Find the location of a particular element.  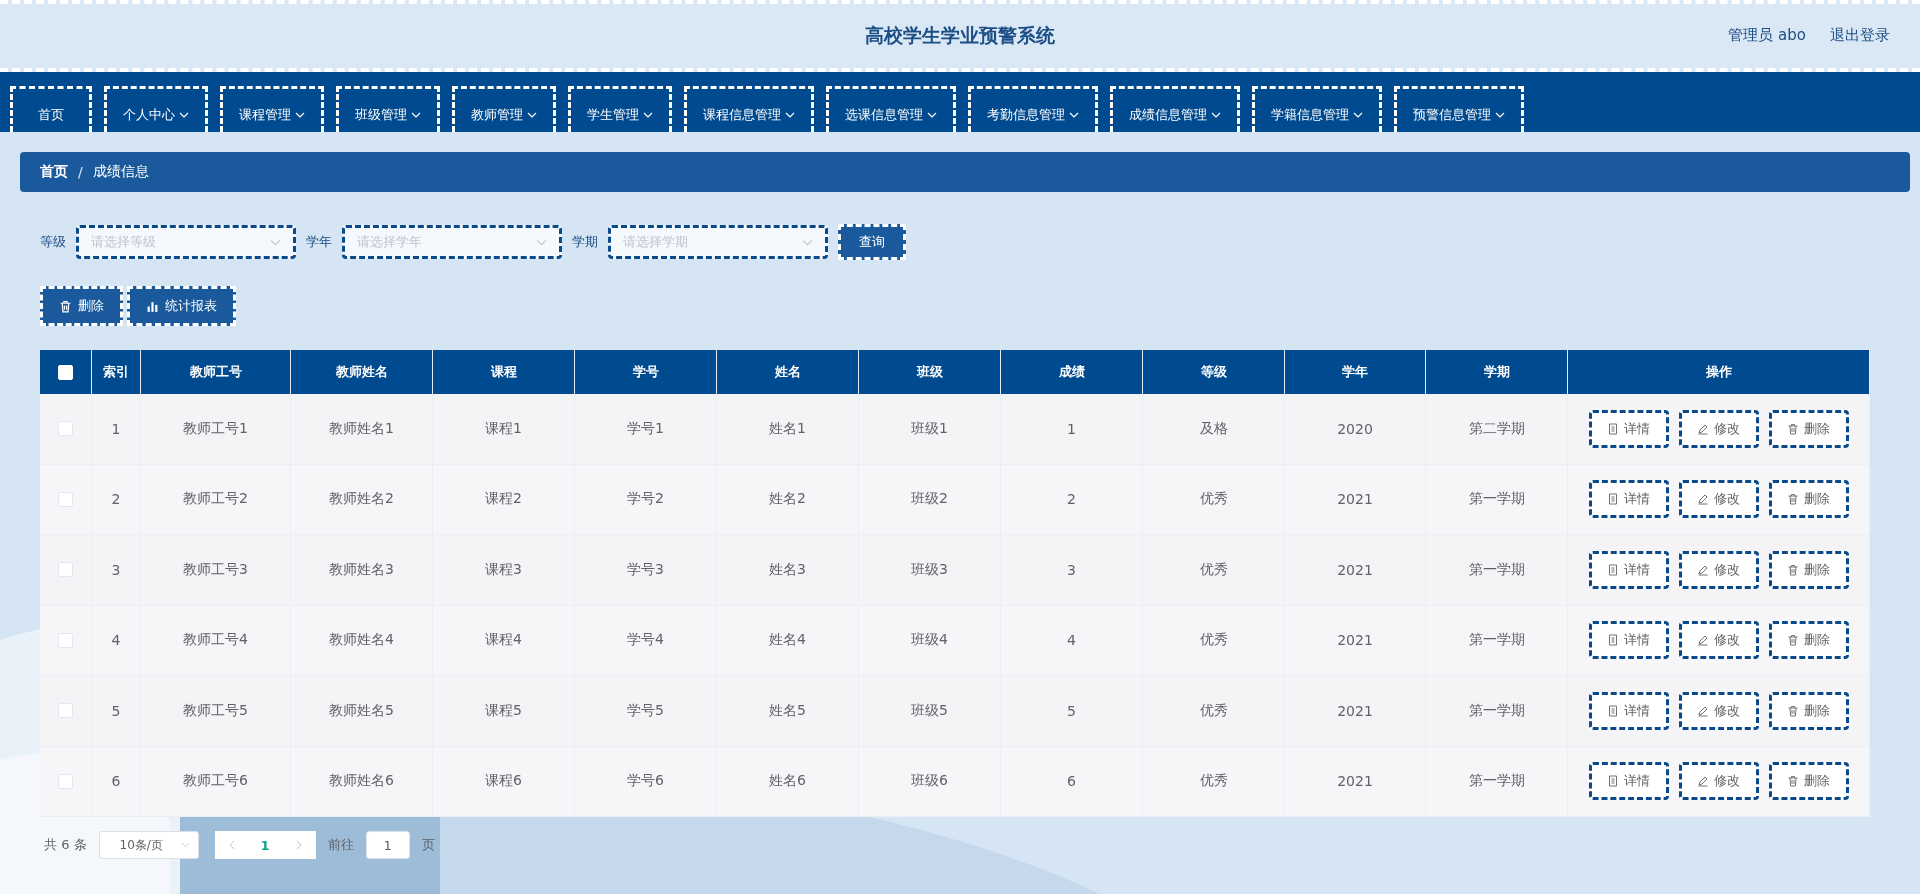

filter-label: 学年 is located at coordinates (319, 242).